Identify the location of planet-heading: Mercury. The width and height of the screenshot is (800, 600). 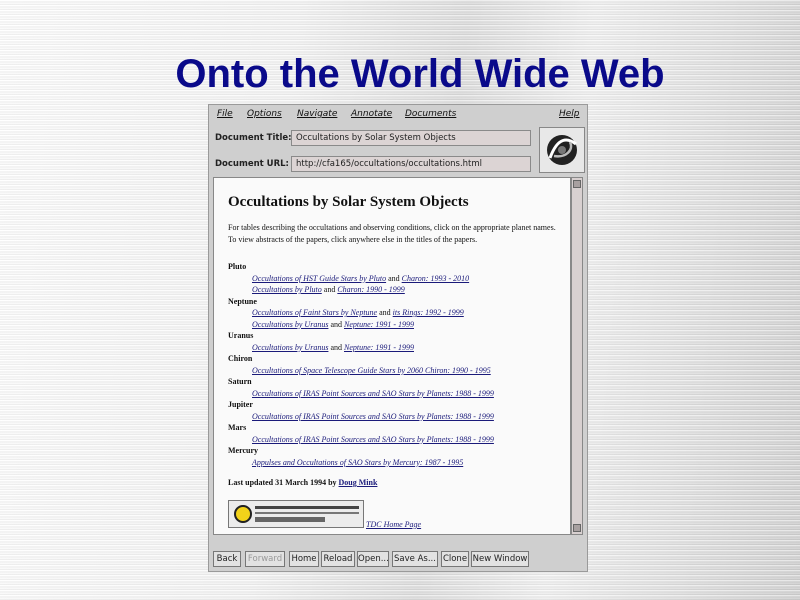
(243, 450).